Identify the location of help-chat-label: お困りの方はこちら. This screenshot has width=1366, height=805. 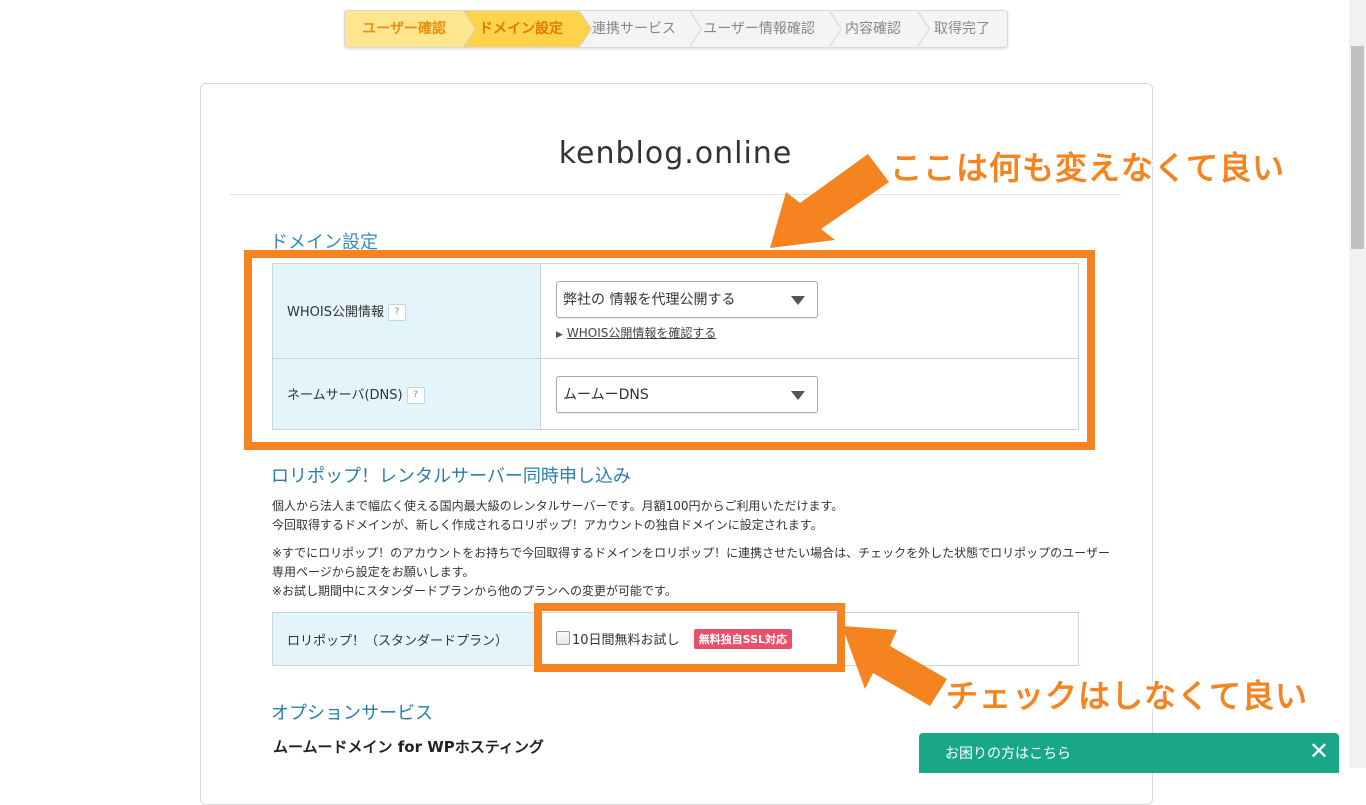
(1008, 753).